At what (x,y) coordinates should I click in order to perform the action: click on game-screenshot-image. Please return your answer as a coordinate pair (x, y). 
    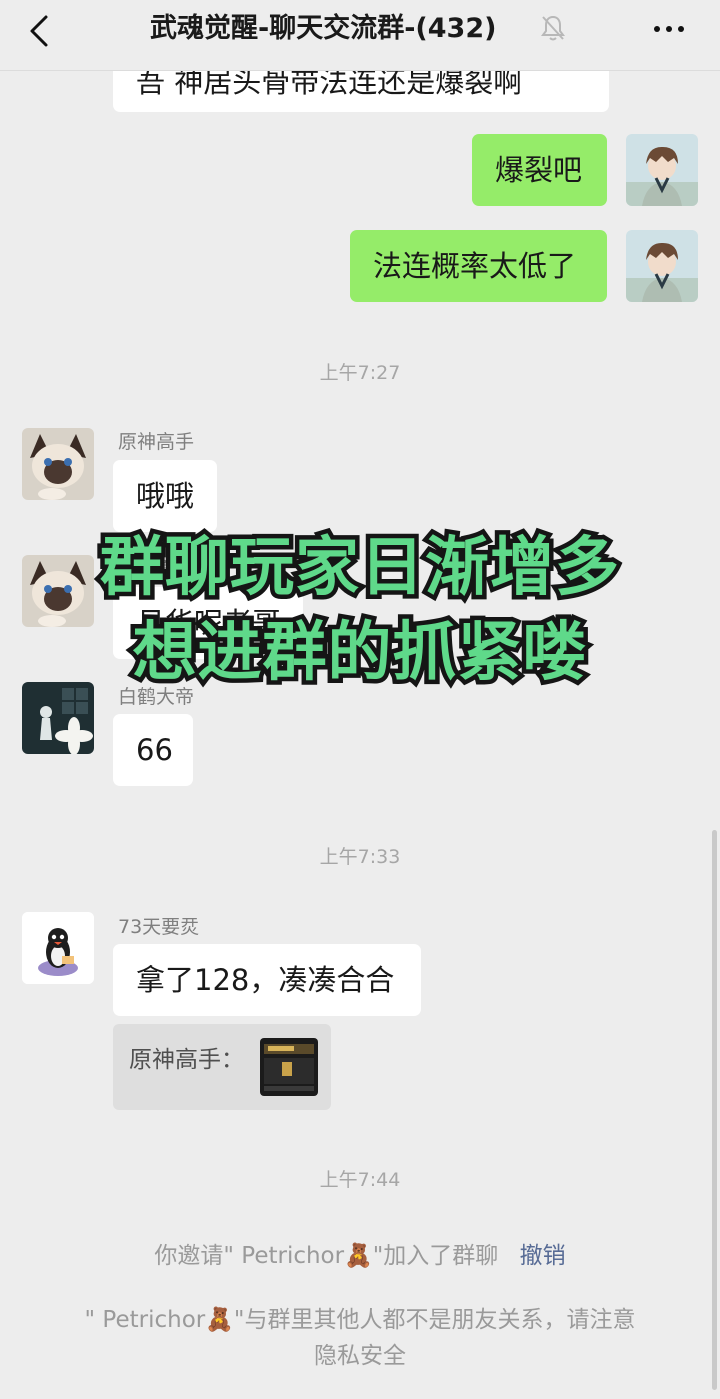
    Looking at the image, I should click on (289, 1067).